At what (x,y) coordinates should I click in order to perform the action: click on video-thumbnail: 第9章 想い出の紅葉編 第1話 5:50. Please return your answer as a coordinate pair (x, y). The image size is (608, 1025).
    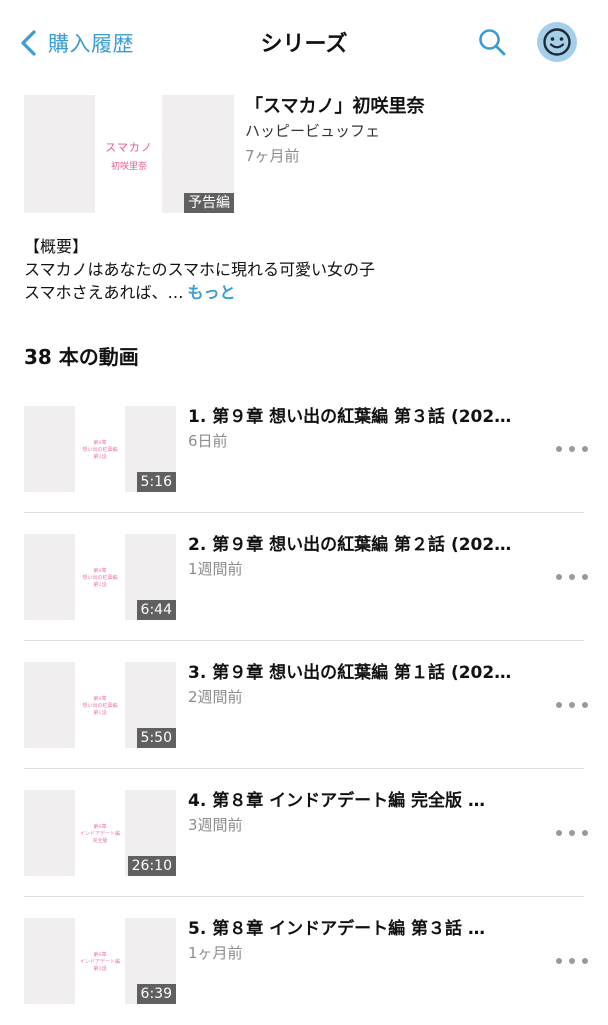
    Looking at the image, I should click on (100, 705).